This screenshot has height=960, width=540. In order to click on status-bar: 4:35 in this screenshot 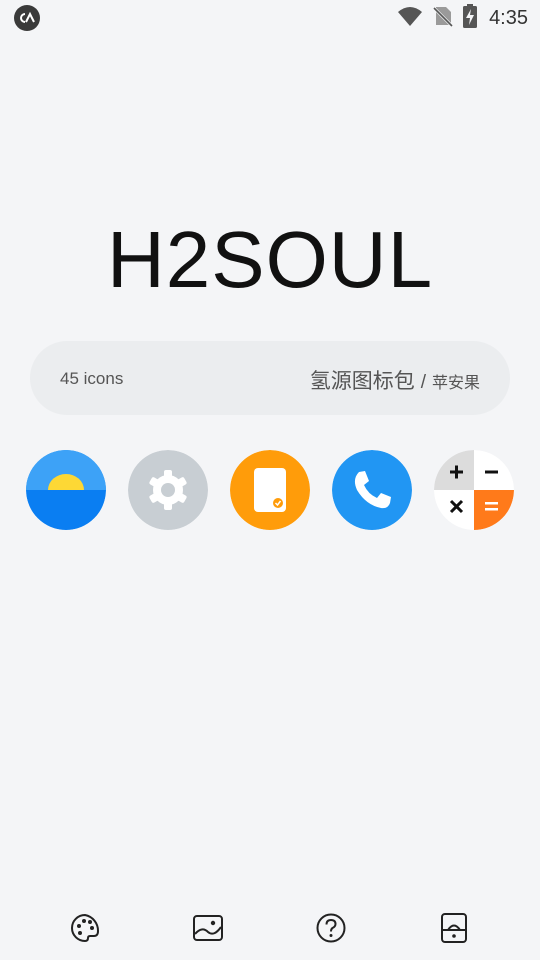, I will do `click(270, 18)`.